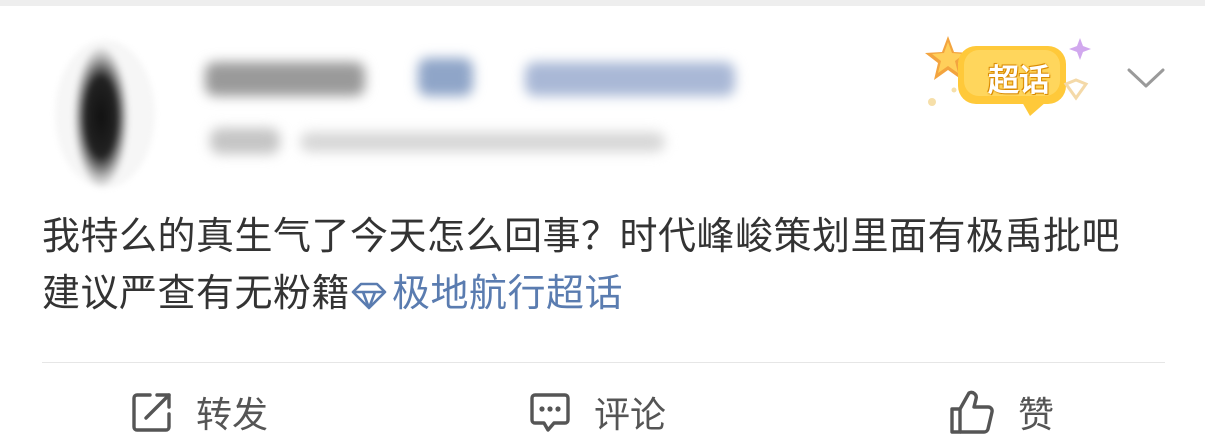 The height and width of the screenshot is (442, 1205). Describe the element at coordinates (245, 141) in the screenshot. I see `post-time-redacted` at that location.